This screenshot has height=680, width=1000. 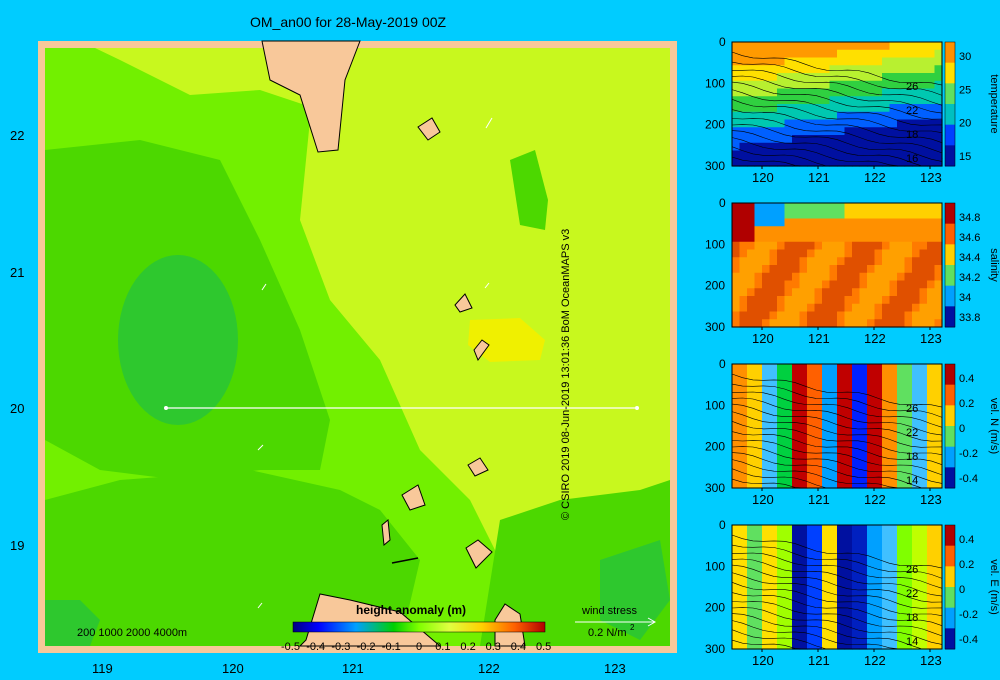 I want to click on lon-tick: 122, so click(x=875, y=660).